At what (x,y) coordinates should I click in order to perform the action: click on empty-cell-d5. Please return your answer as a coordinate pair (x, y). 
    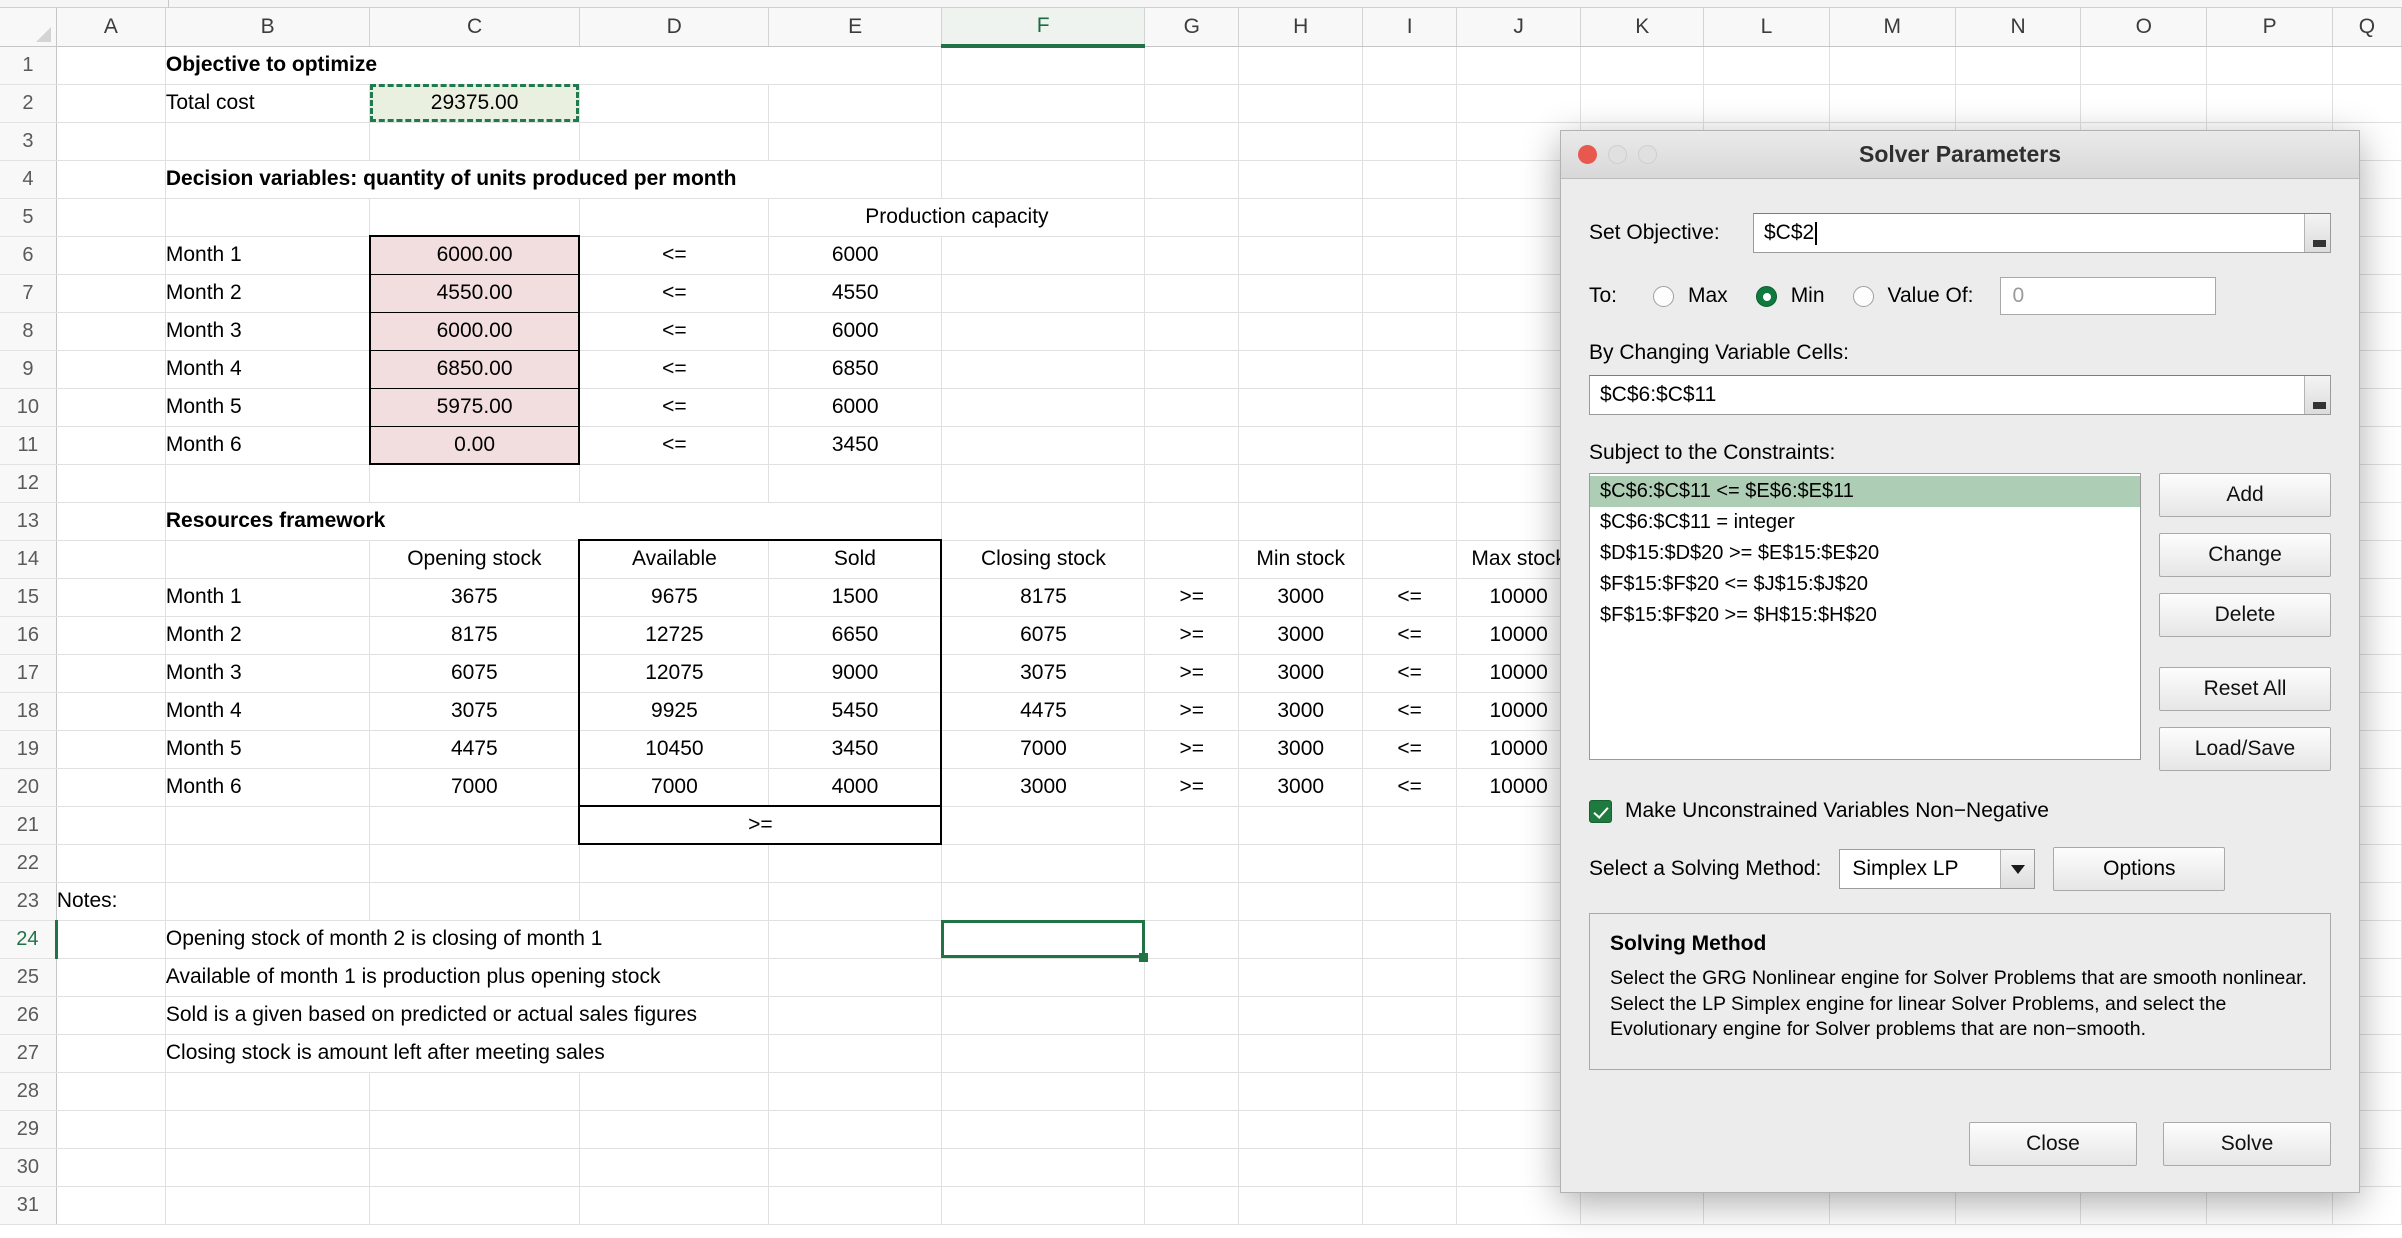
    Looking at the image, I should click on (674, 217).